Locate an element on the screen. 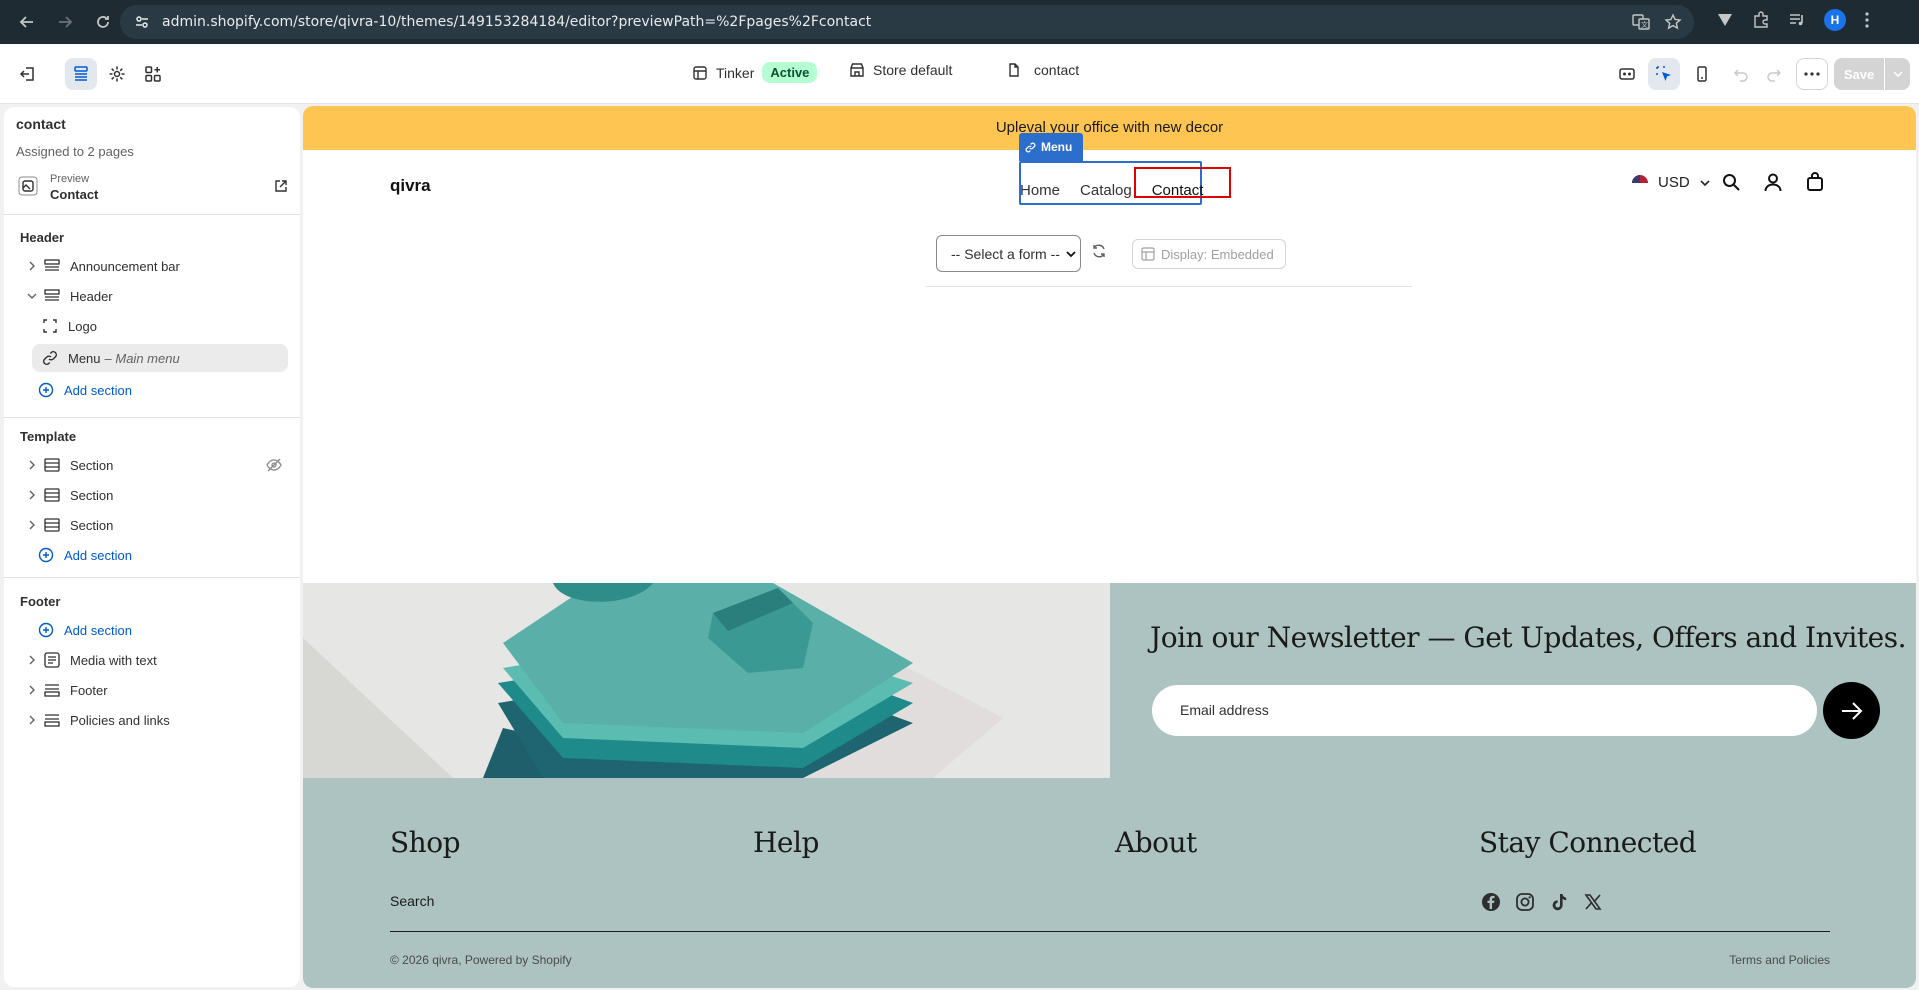 Image resolution: width=1919 pixels, height=990 pixels. form-select: -- Select a form -- is located at coordinates (1008, 253).